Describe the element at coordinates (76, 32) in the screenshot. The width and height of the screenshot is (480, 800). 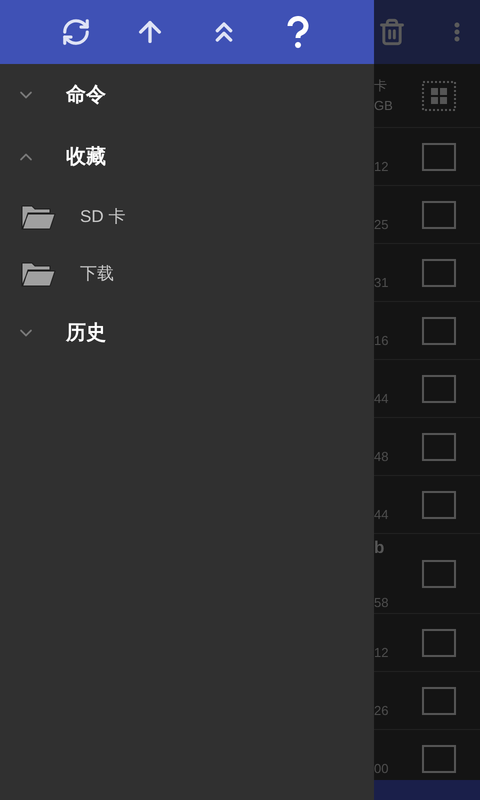
I see `refresh-icon` at that location.